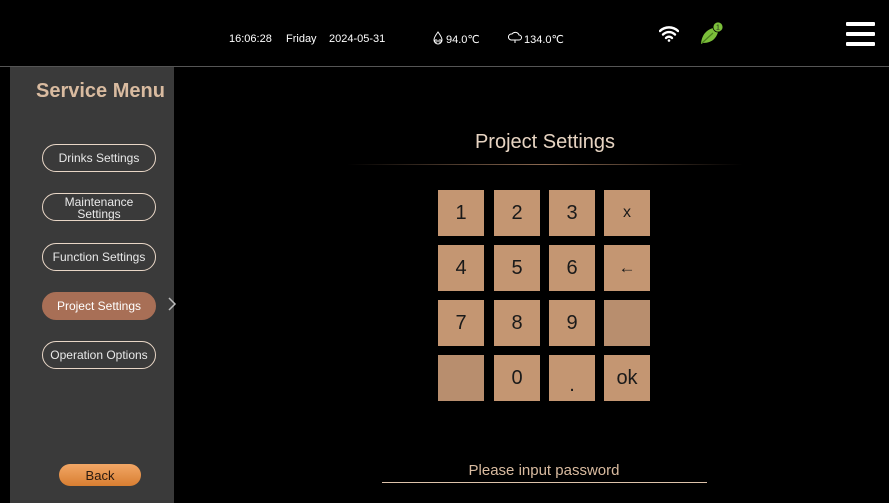 This screenshot has height=503, width=889. Describe the element at coordinates (99, 207) in the screenshot. I see `sidebar-item-maintenance-settings: Maintenance Settings` at that location.